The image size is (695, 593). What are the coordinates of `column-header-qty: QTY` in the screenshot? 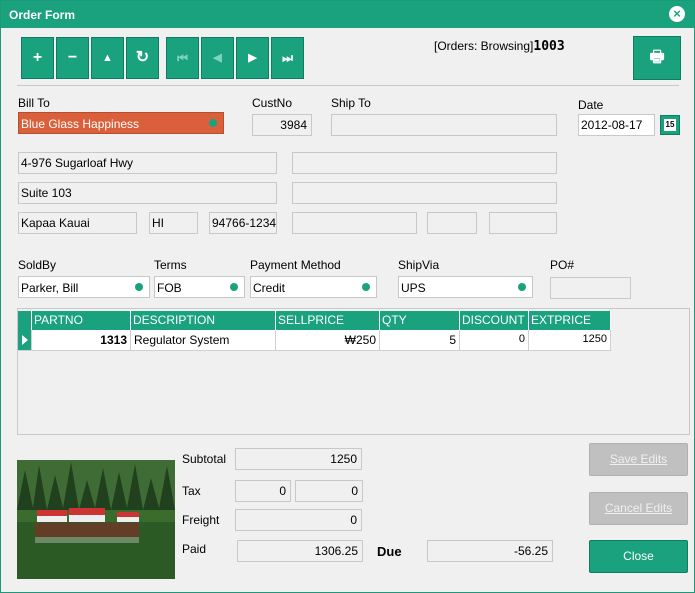 It's located at (420, 320).